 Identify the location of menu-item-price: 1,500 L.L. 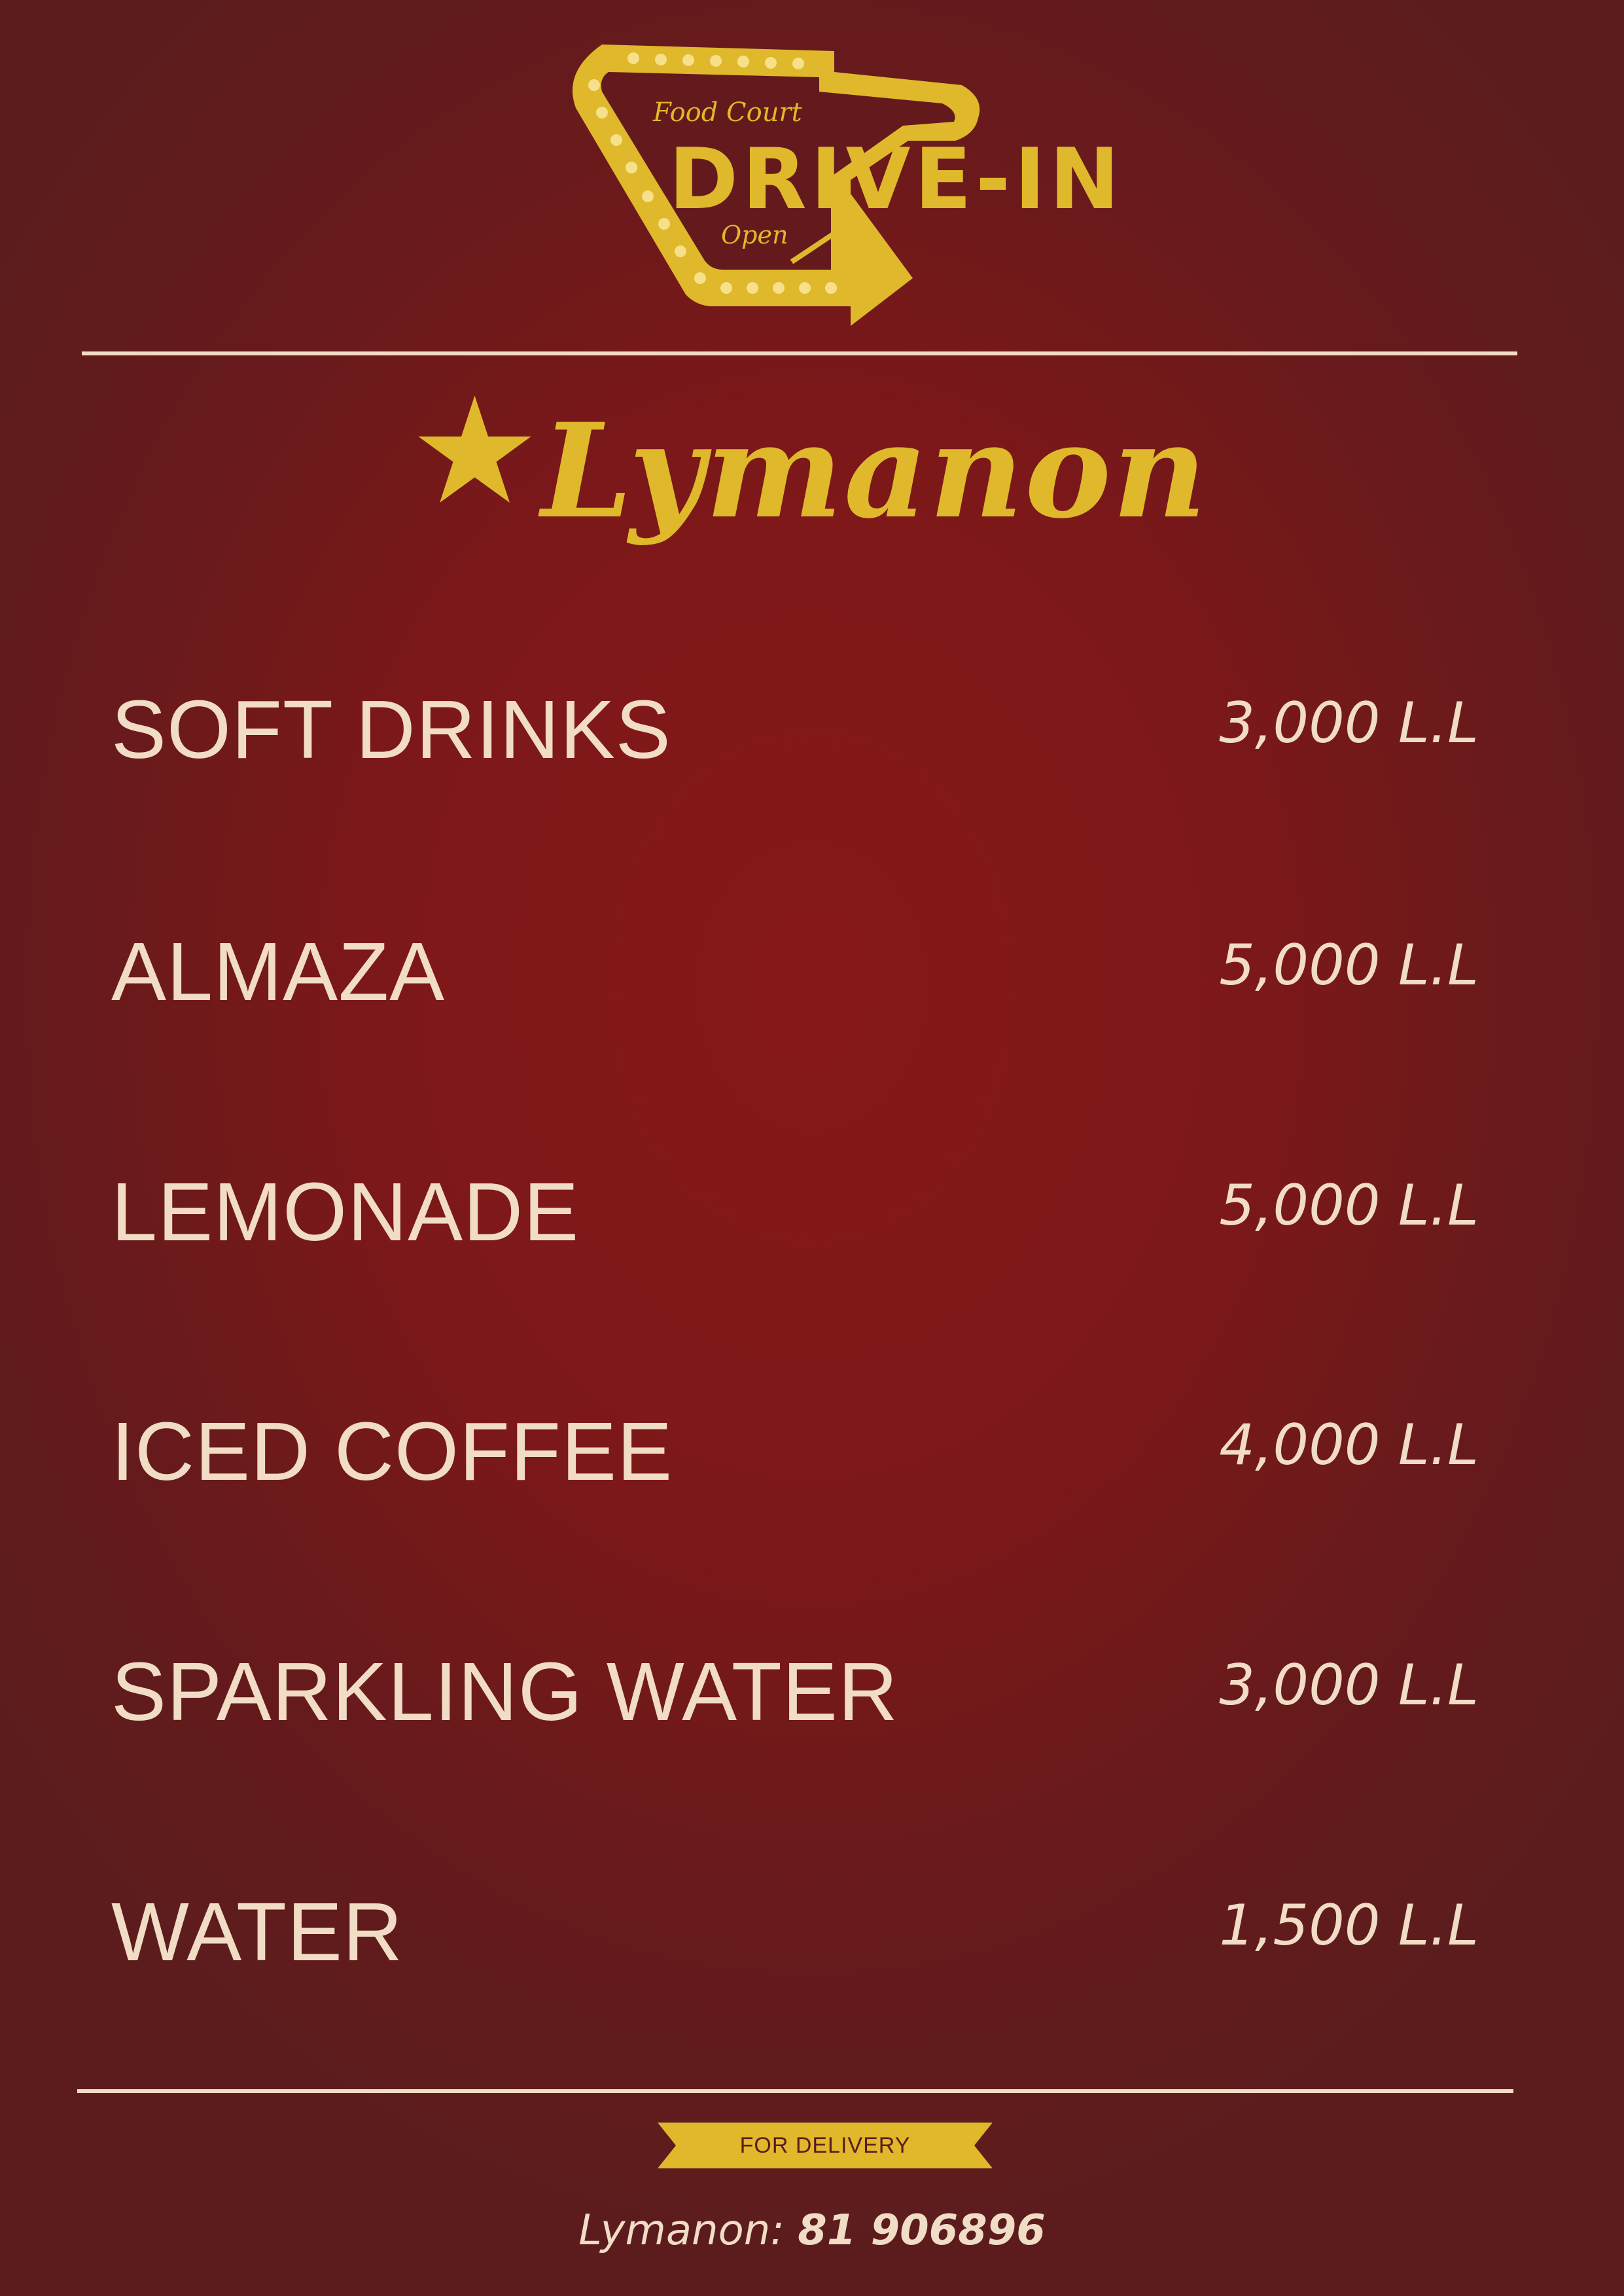
(1349, 1925).